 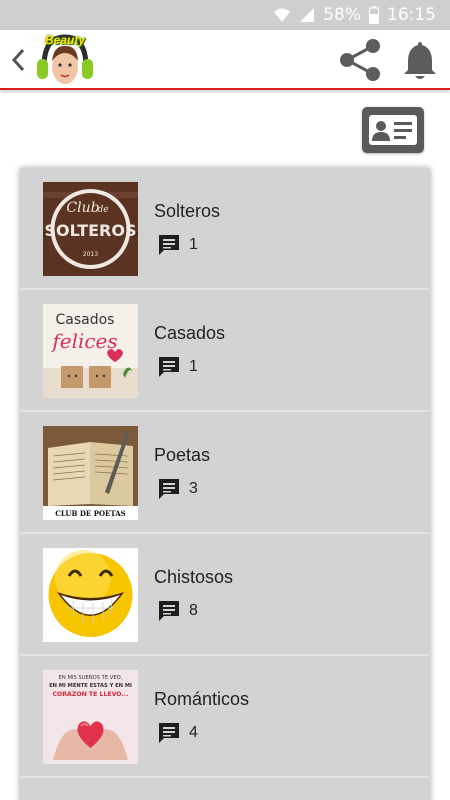 What do you see at coordinates (225, 473) in the screenshot?
I see `list-item: CLUB DE POETAS Poetas 3` at bounding box center [225, 473].